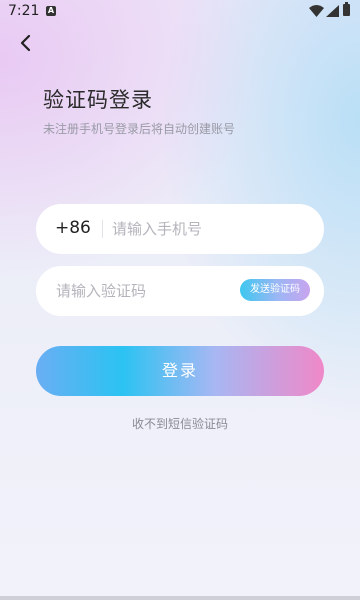  I want to click on bottom-edge, so click(180, 598).